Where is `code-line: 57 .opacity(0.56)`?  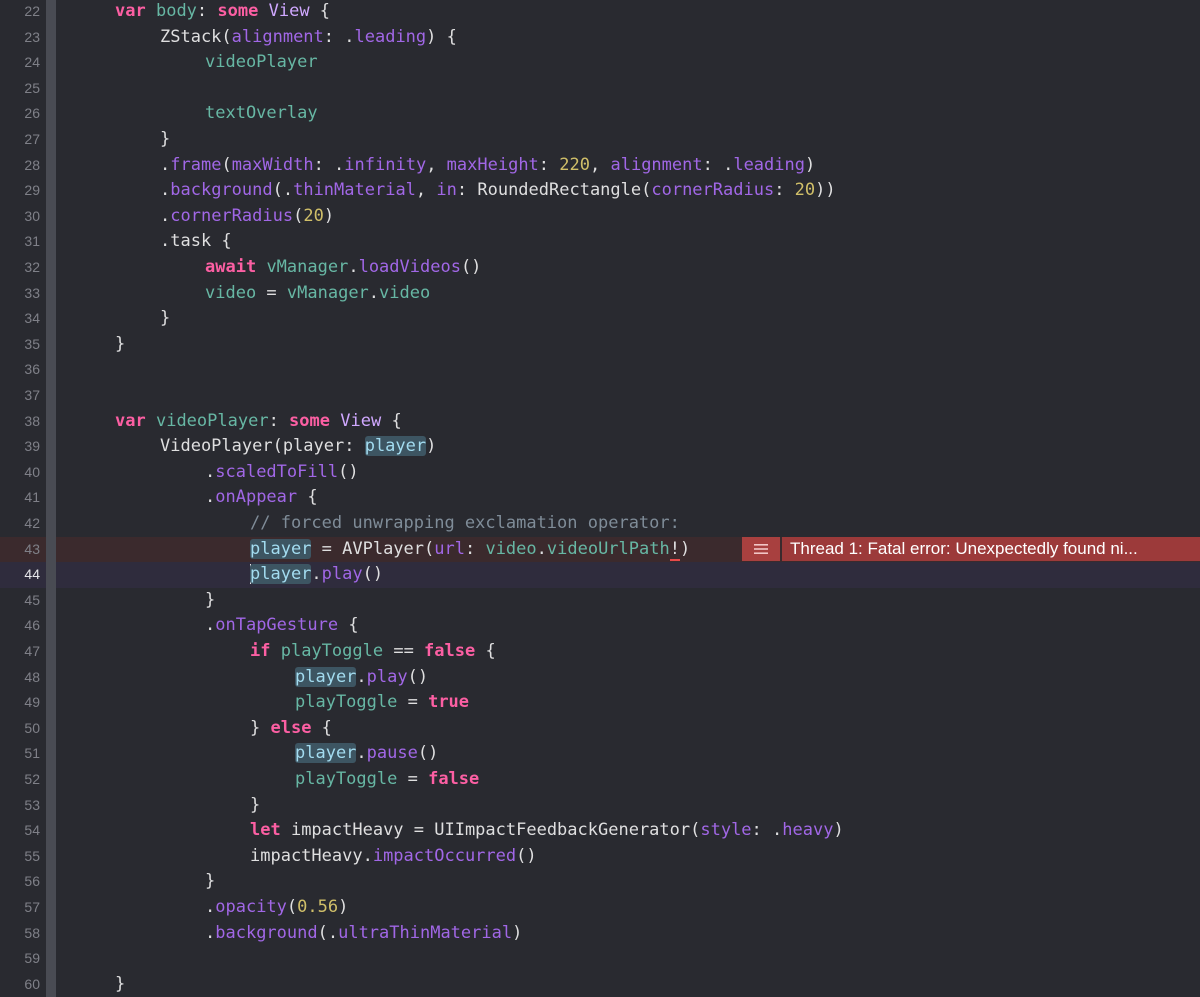
code-line: 57 .opacity(0.56) is located at coordinates (600, 908).